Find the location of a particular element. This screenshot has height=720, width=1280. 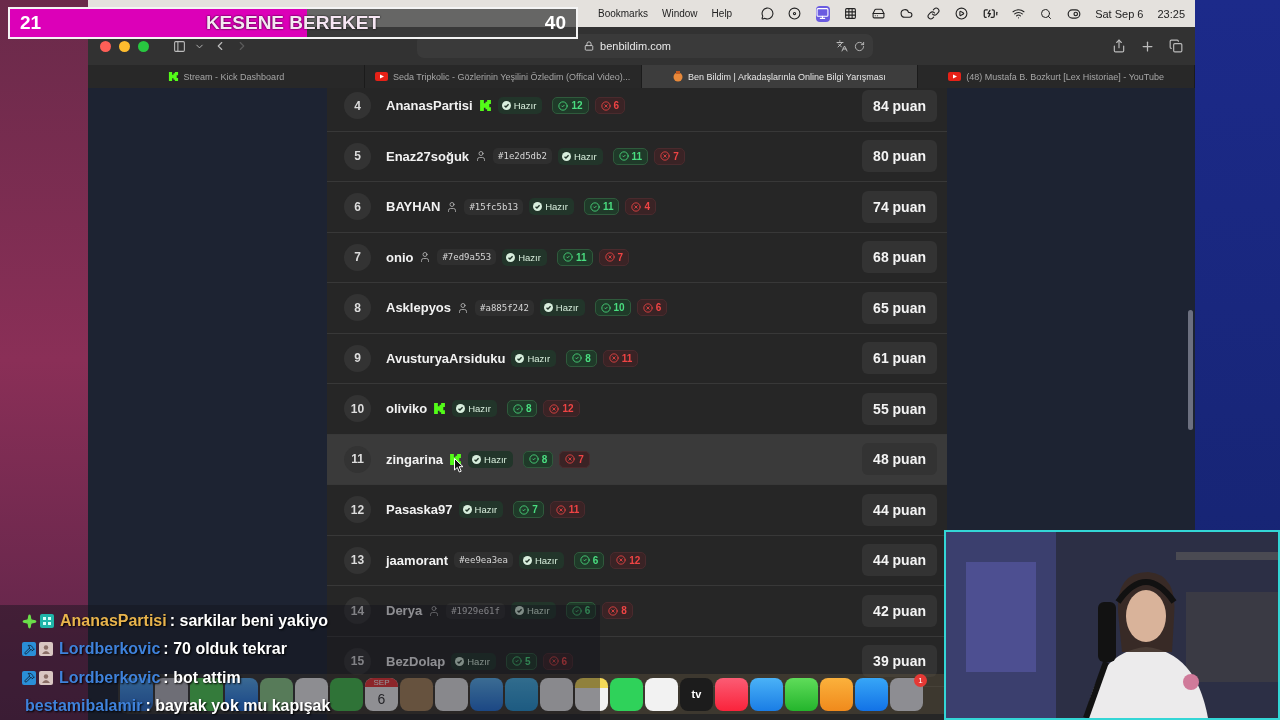

score: 68 puan is located at coordinates (899, 257).